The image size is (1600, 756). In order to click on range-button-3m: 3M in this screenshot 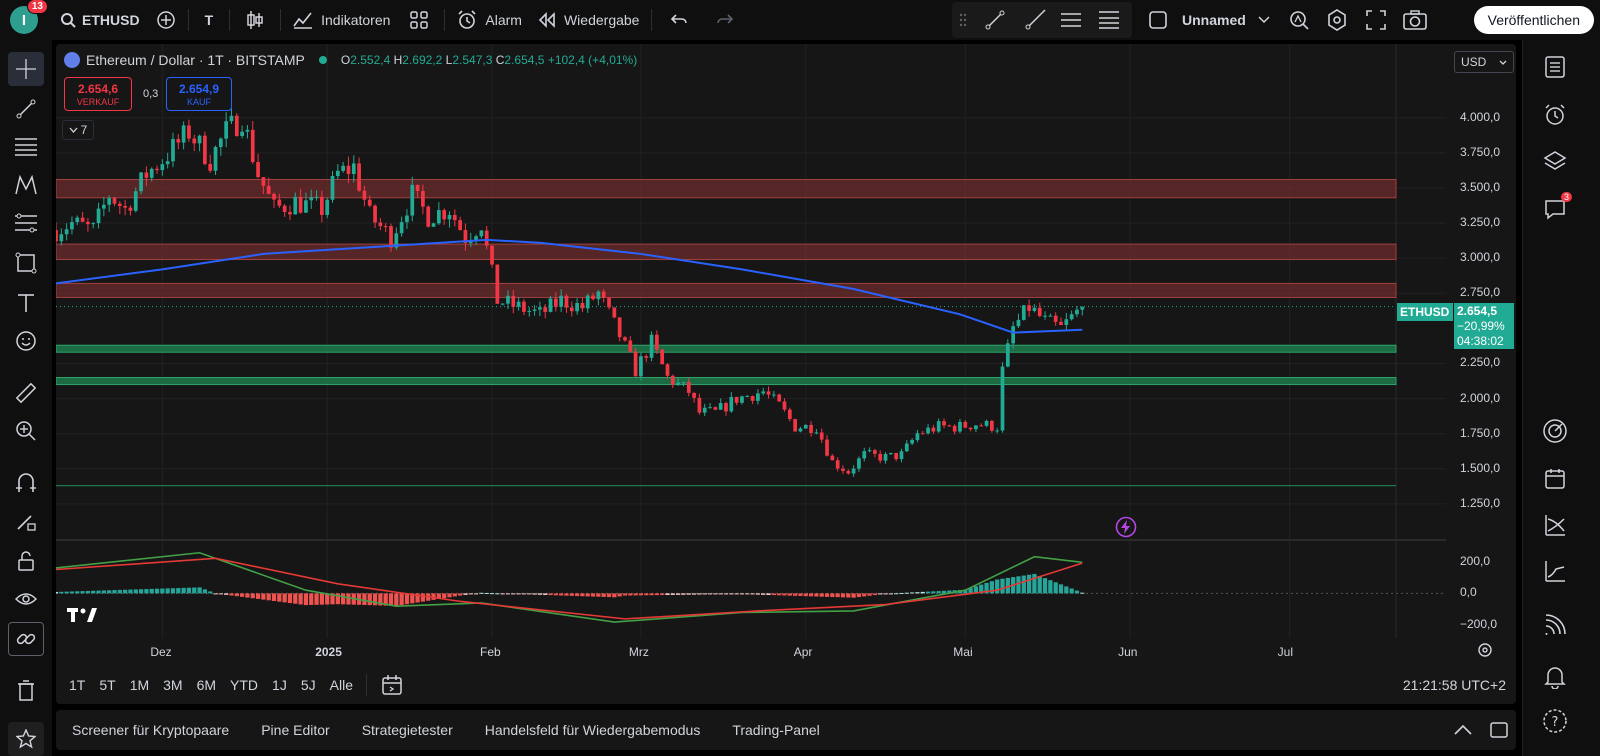, I will do `click(172, 685)`.